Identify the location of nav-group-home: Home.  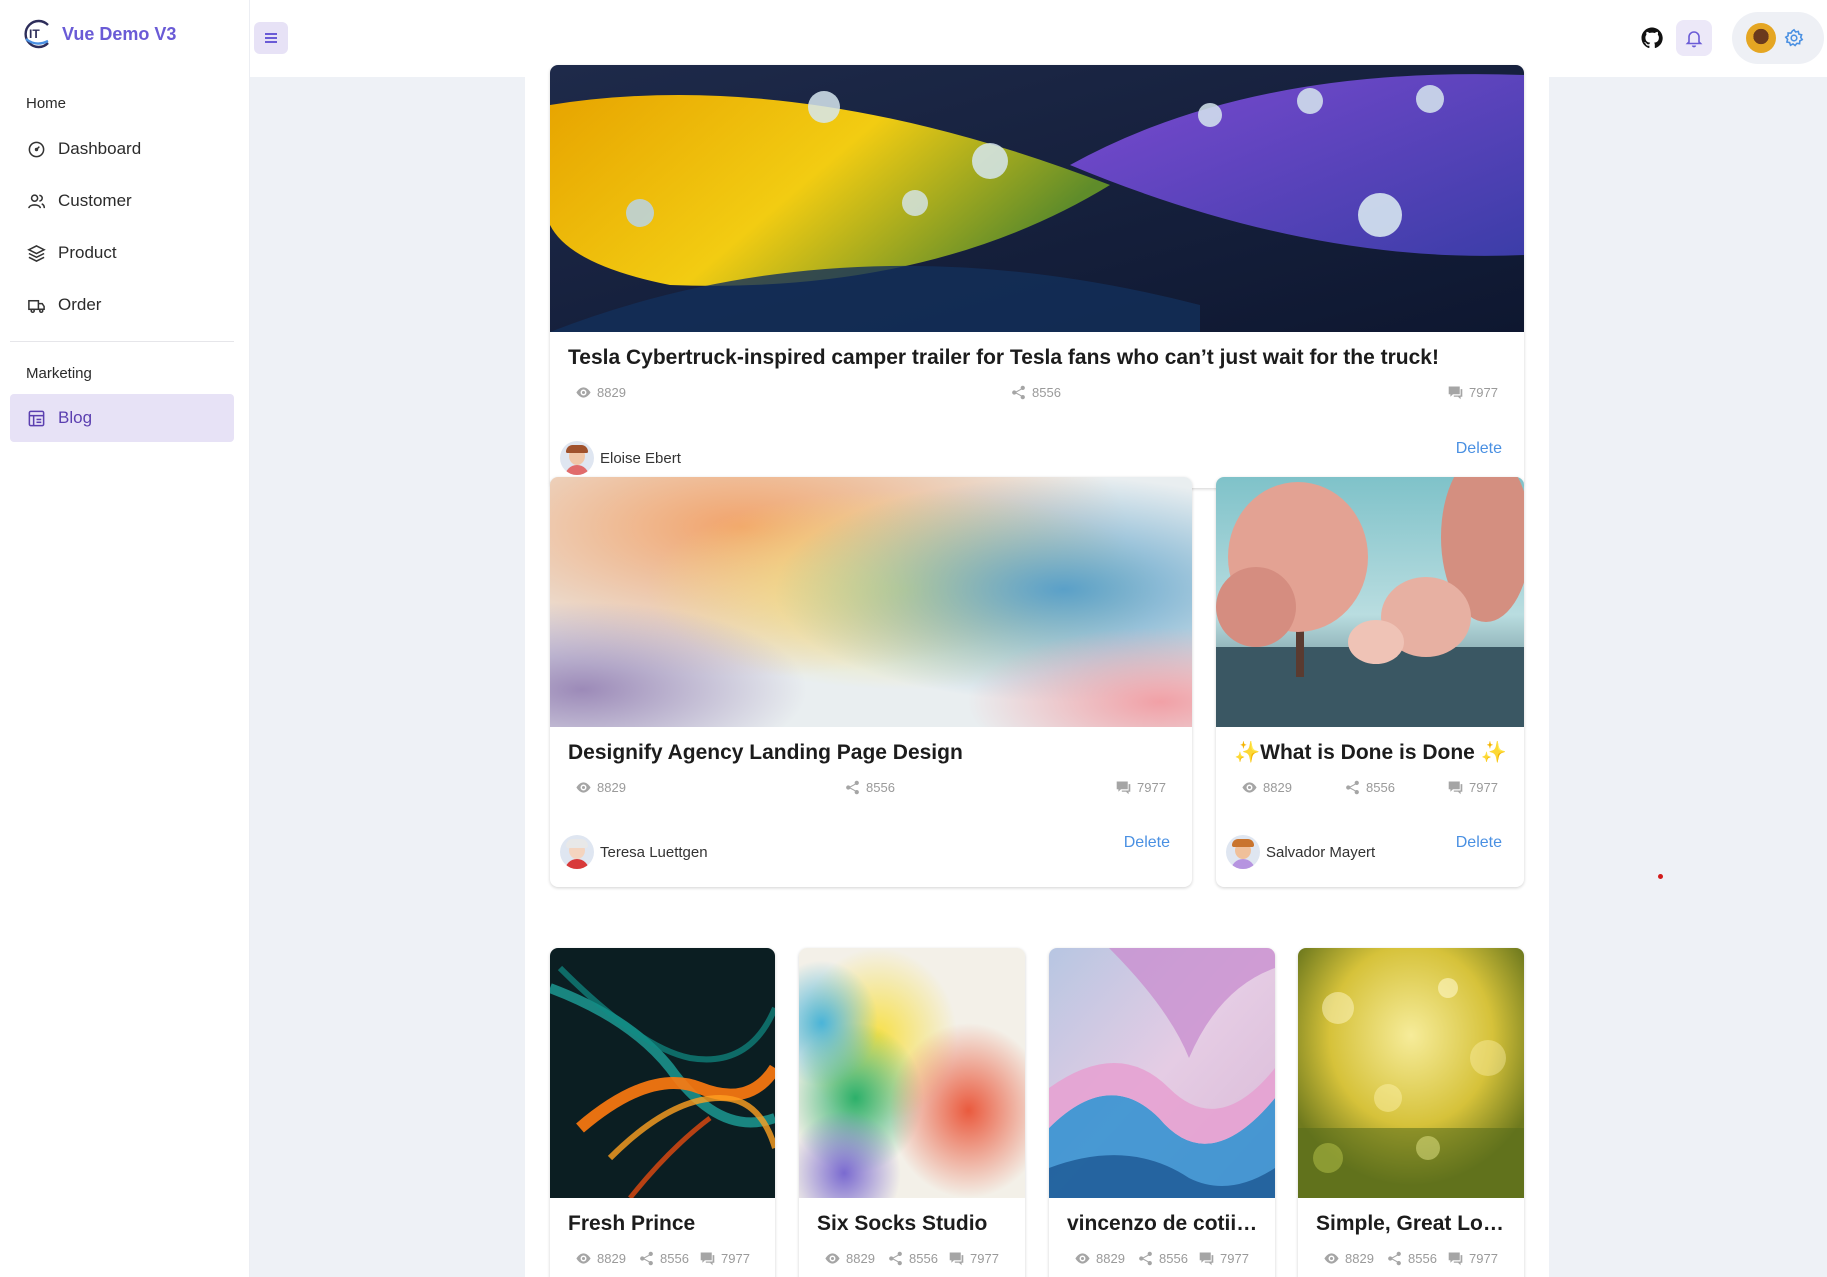
(46, 103).